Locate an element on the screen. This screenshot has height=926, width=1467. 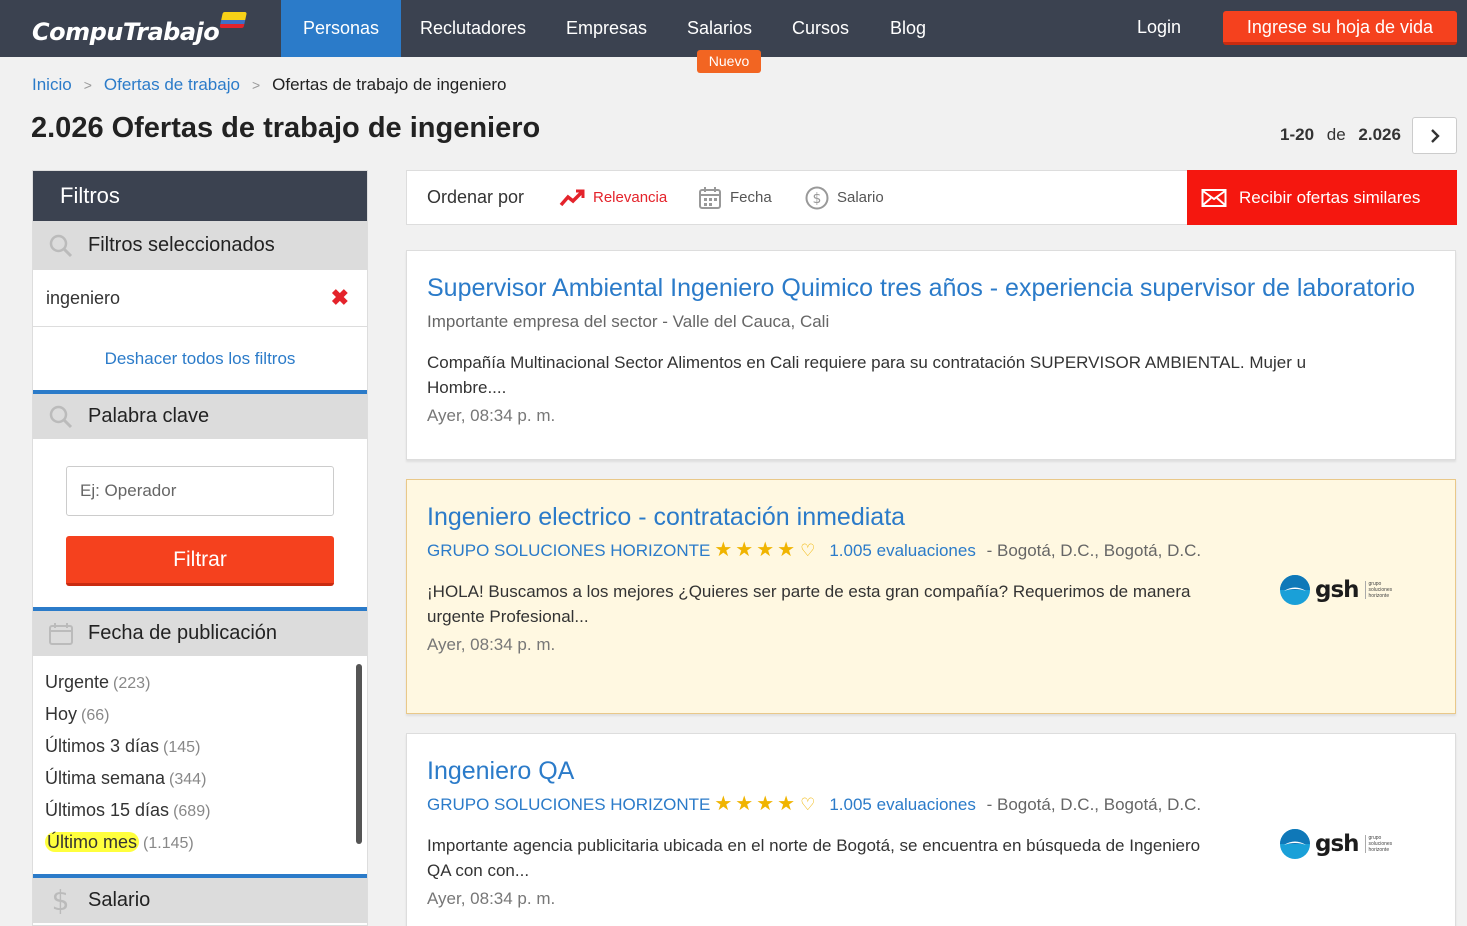
date-option-label: Hoy is located at coordinates (61, 714).